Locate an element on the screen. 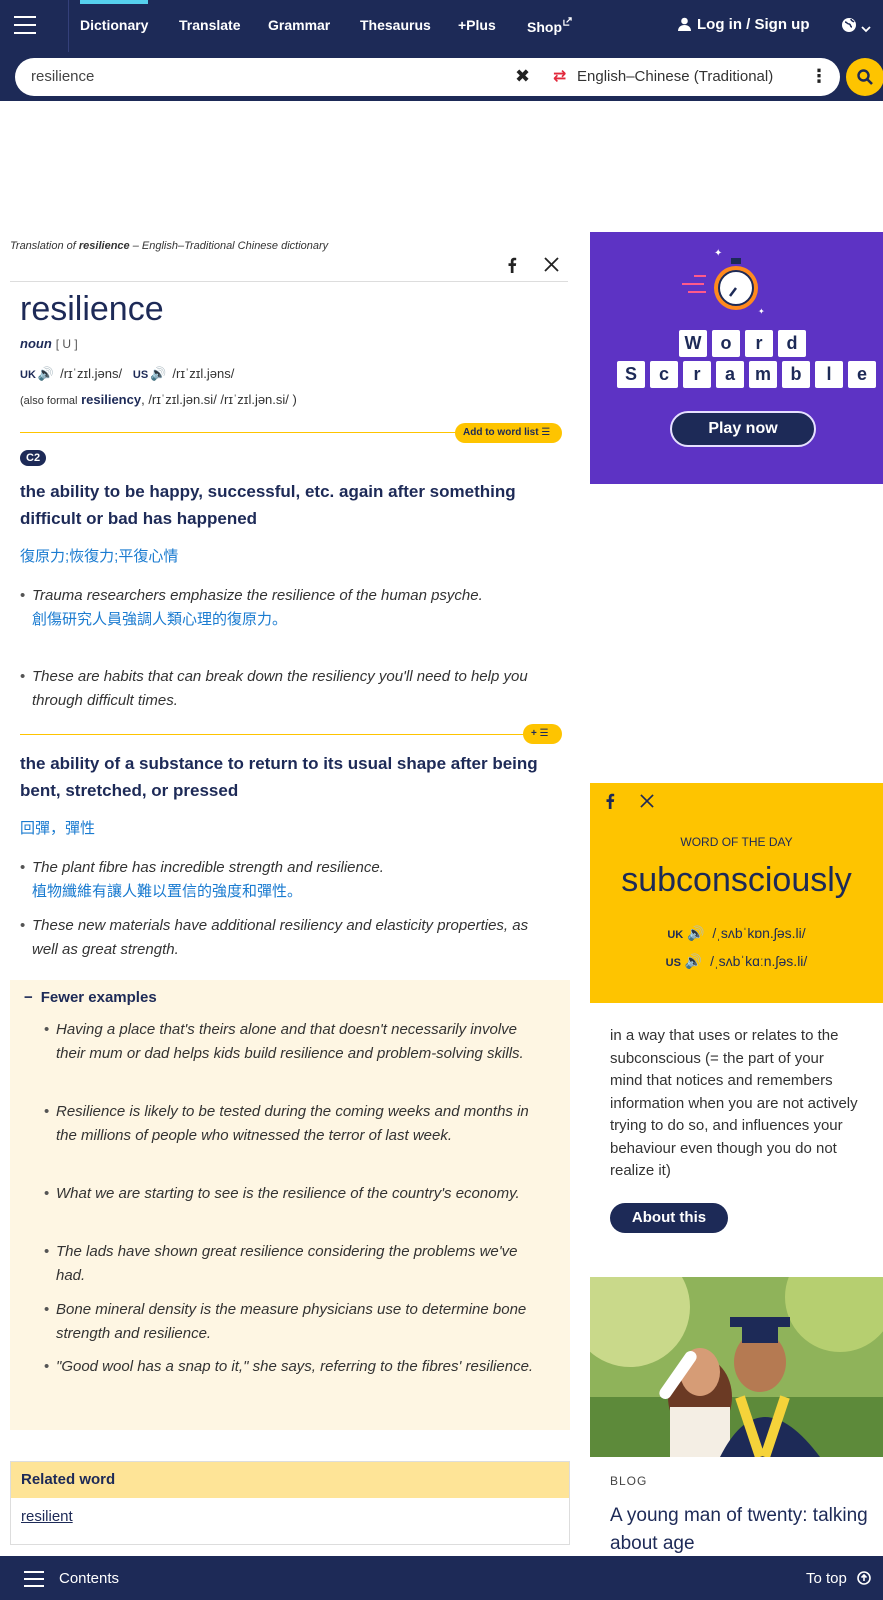 This screenshot has height=1600, width=883. wotd-uk-pron: UK 🔊 /ˌsʌbˈkɒn.ʃəs.li/ is located at coordinates (736, 933).